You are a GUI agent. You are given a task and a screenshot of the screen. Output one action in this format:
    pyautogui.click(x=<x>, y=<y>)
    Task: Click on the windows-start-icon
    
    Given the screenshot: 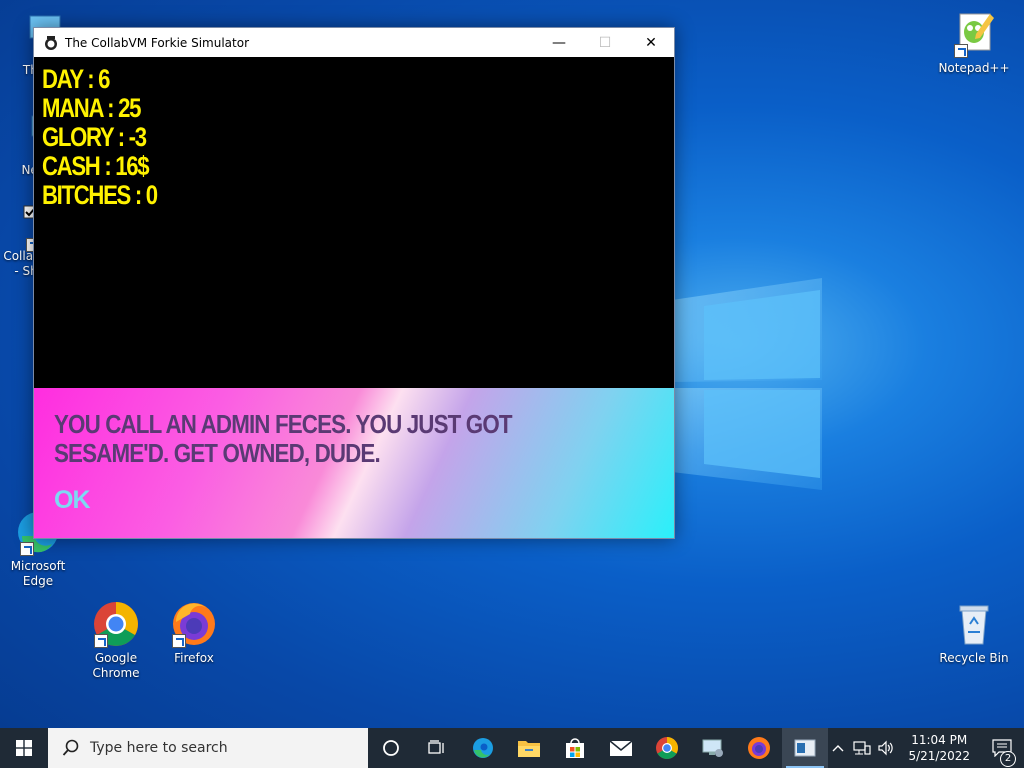 What is the action you would take?
    pyautogui.click(x=24, y=748)
    